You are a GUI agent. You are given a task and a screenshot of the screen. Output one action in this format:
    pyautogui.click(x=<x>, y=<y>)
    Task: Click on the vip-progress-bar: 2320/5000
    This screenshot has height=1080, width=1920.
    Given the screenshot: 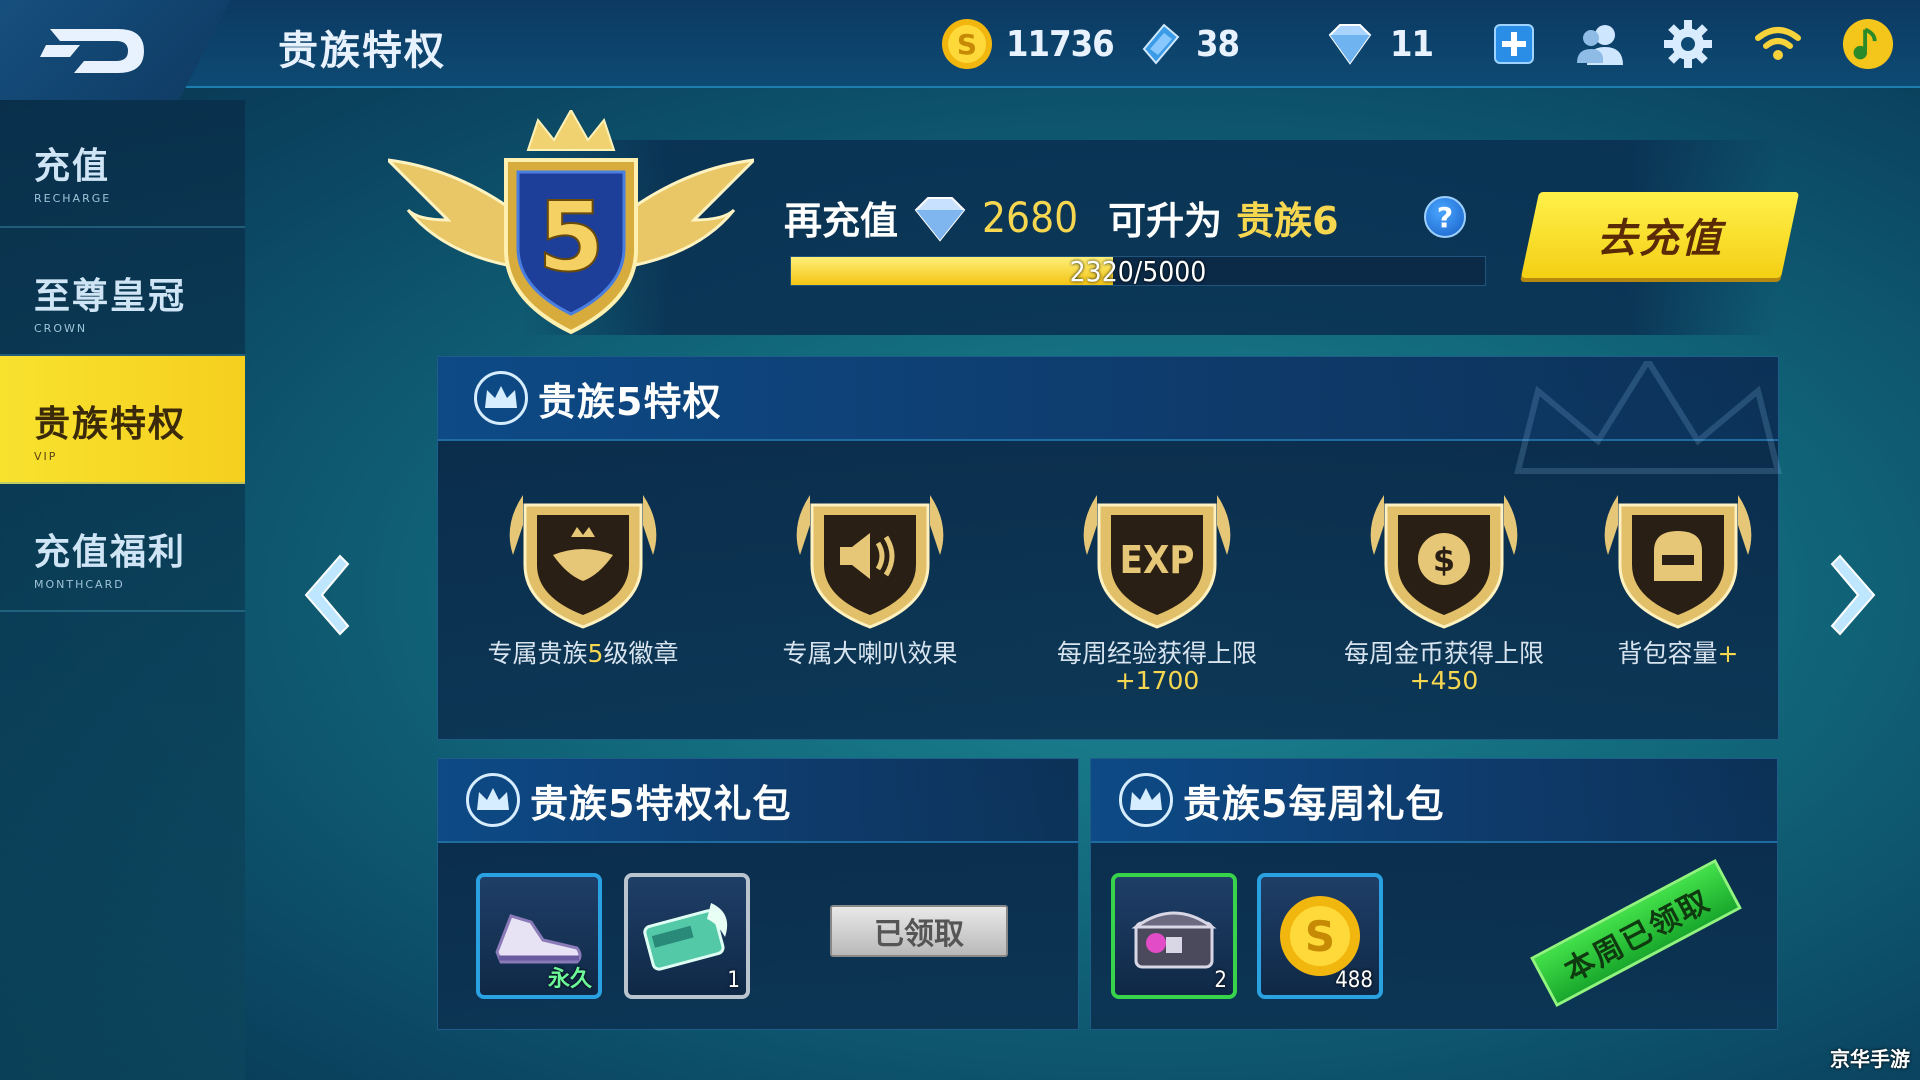 What is the action you would take?
    pyautogui.click(x=1138, y=271)
    